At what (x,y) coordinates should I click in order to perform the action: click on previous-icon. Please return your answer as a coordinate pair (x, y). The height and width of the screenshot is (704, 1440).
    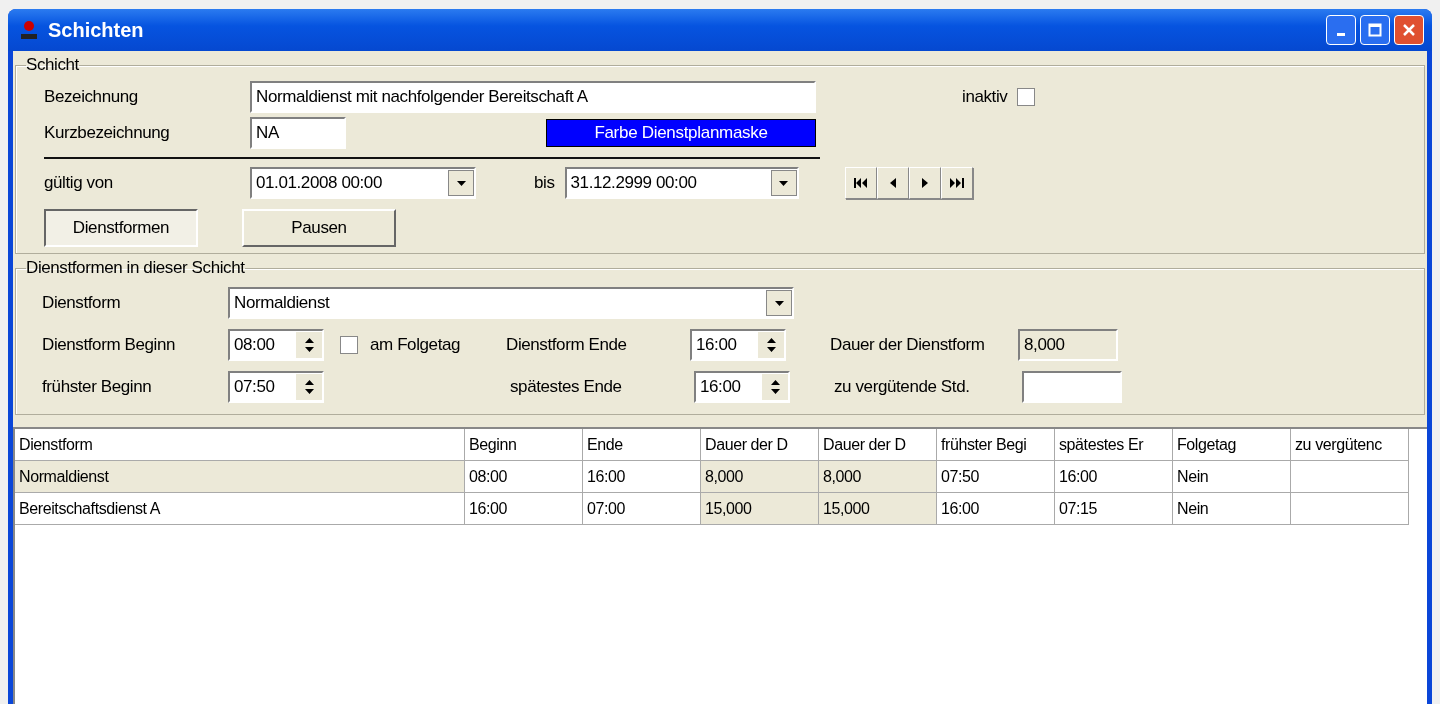
    Looking at the image, I should click on (892, 183).